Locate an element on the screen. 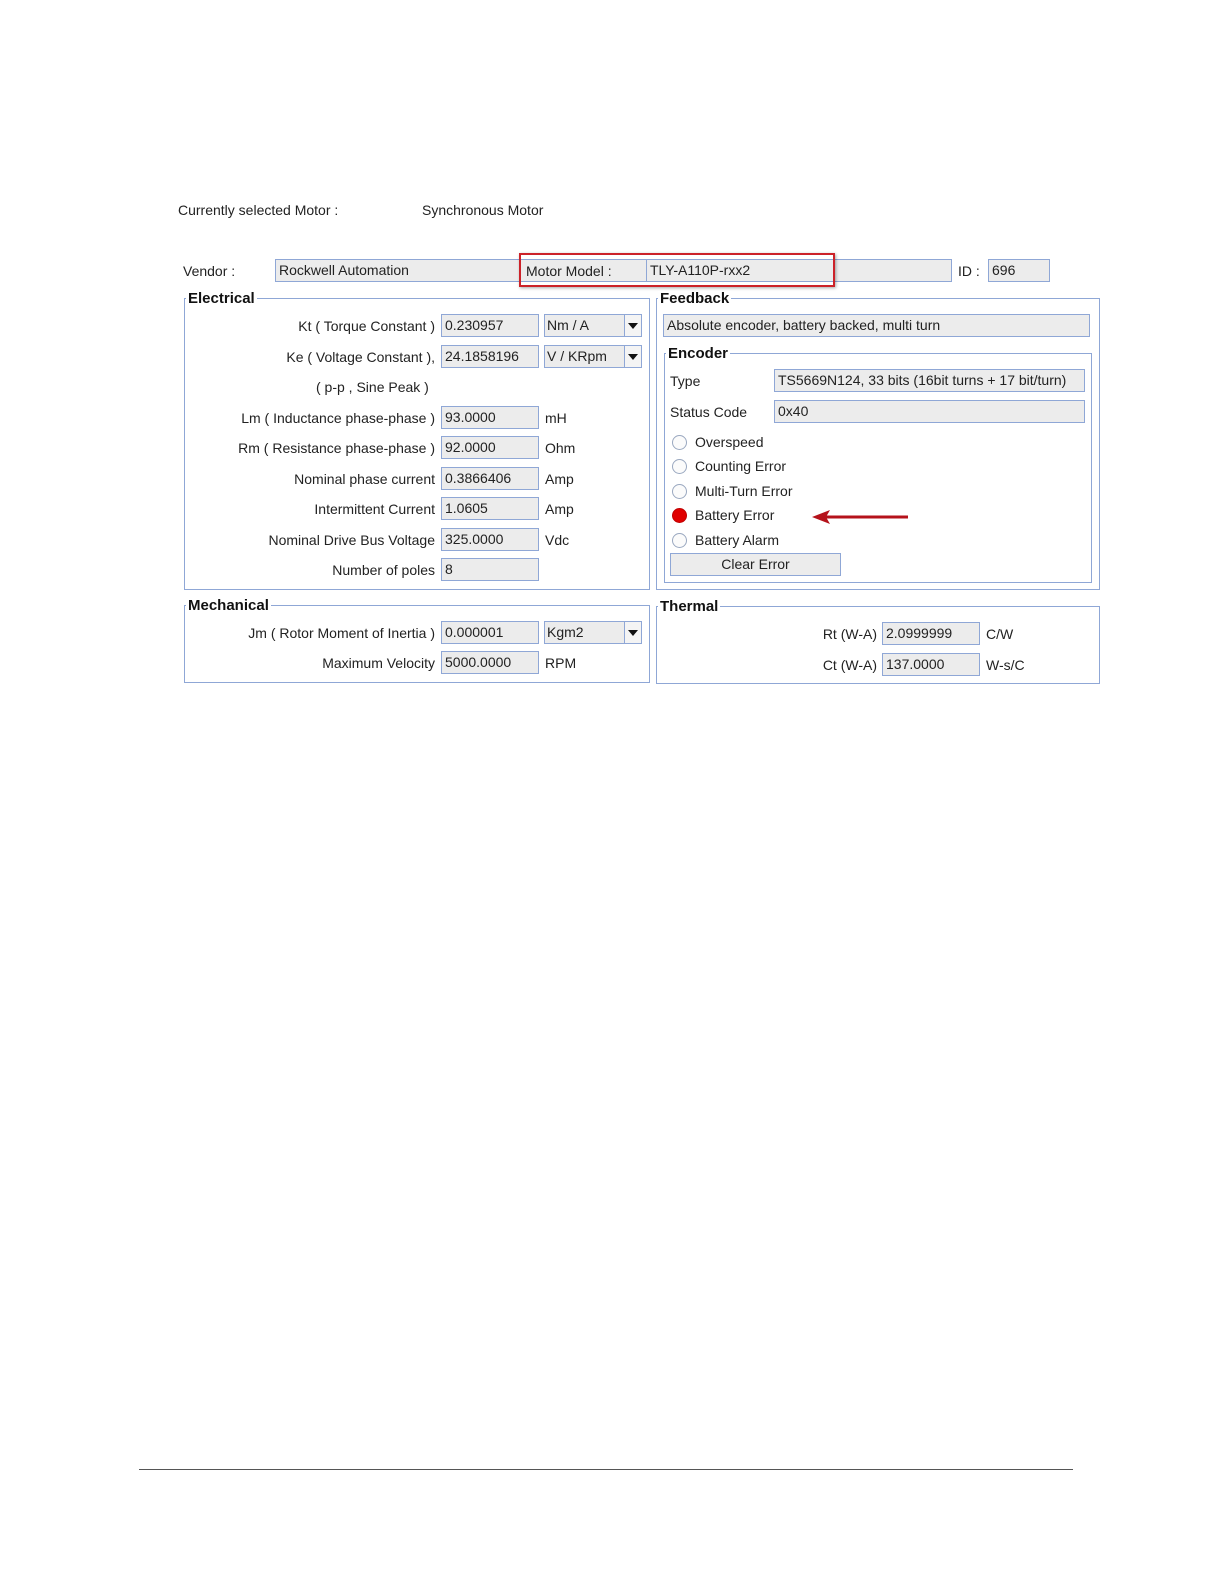  ct-label: Ct (W-A) is located at coordinates (849, 665).